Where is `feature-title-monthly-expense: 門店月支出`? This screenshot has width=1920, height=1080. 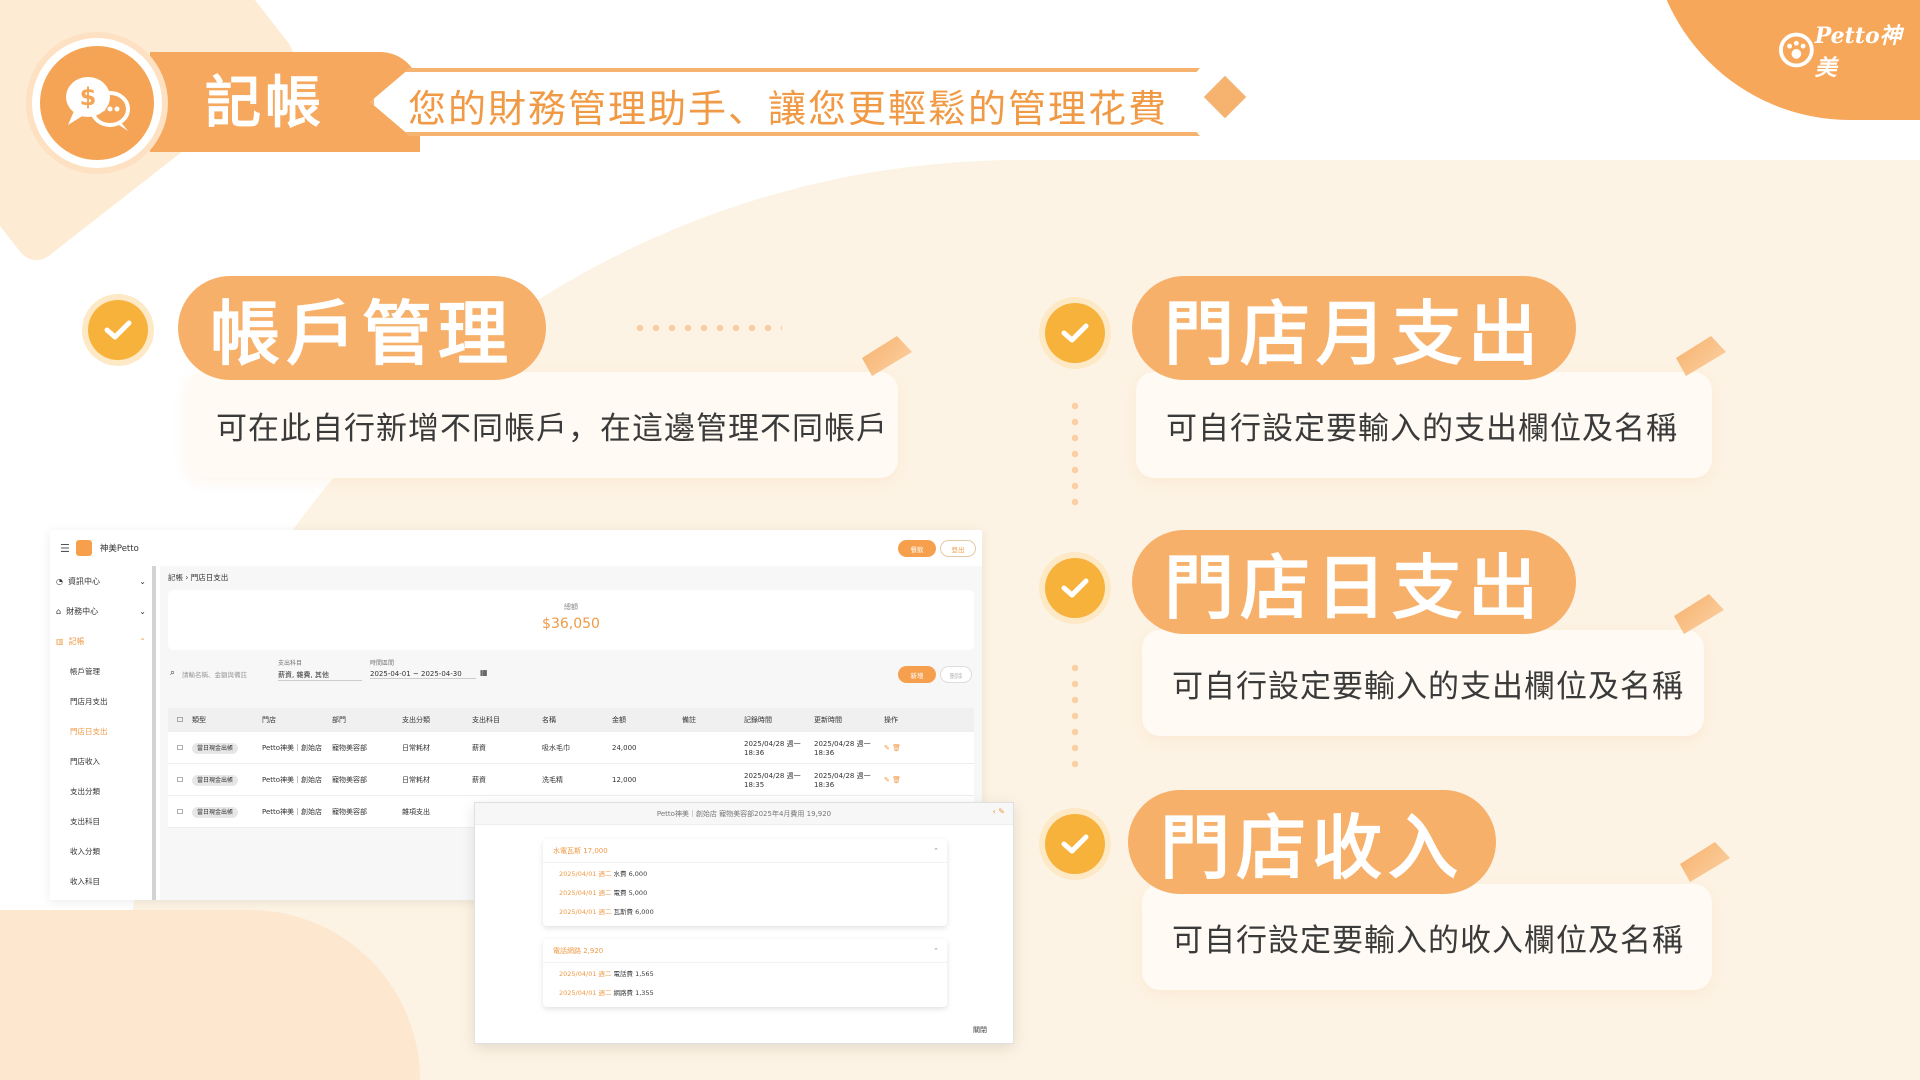 feature-title-monthly-expense: 門店月支出 is located at coordinates (1354, 328).